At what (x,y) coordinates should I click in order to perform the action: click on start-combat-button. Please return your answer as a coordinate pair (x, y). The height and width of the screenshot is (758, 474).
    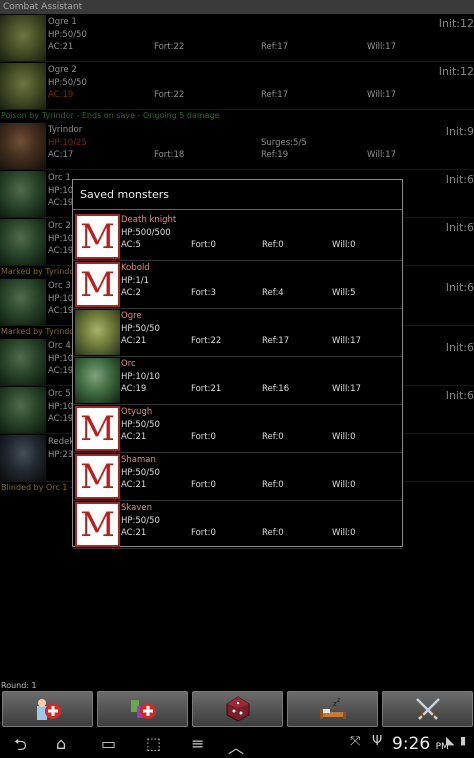
    Looking at the image, I should click on (427, 709).